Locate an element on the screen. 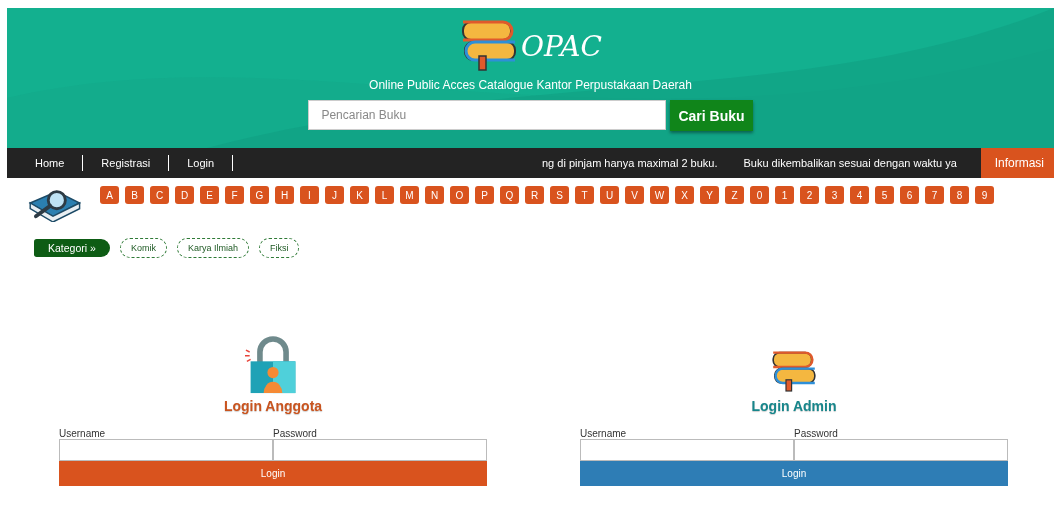 This screenshot has height=514, width=1054. letter-button: U is located at coordinates (609, 195).